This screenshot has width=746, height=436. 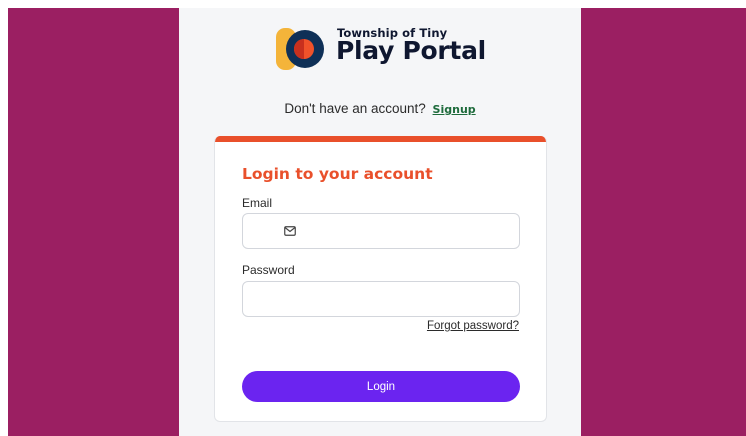 What do you see at coordinates (337, 174) in the screenshot?
I see `login-title: Login to your account` at bounding box center [337, 174].